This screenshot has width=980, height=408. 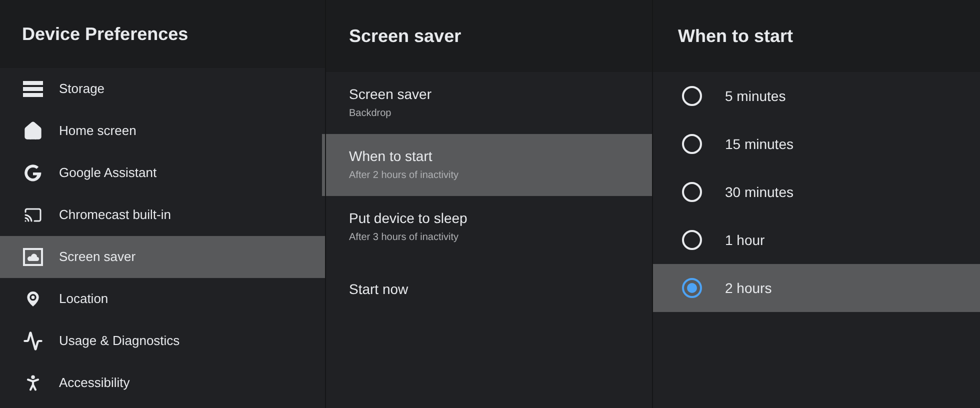 What do you see at coordinates (816, 240) in the screenshot?
I see `radio-option: 1 hour` at bounding box center [816, 240].